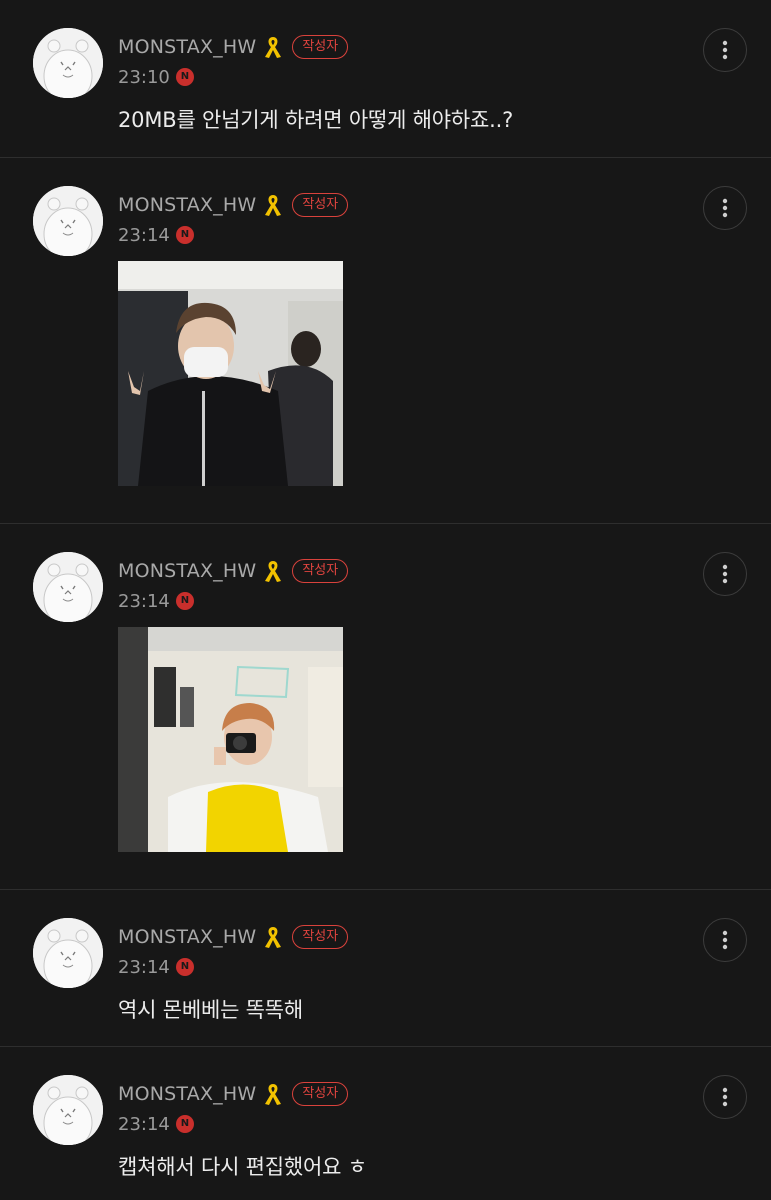 The image size is (771, 1200). What do you see at coordinates (316, 120) in the screenshot?
I see `comment-text: 20MB를 안넘기게 하려면 아떻게 해야하죠..?` at bounding box center [316, 120].